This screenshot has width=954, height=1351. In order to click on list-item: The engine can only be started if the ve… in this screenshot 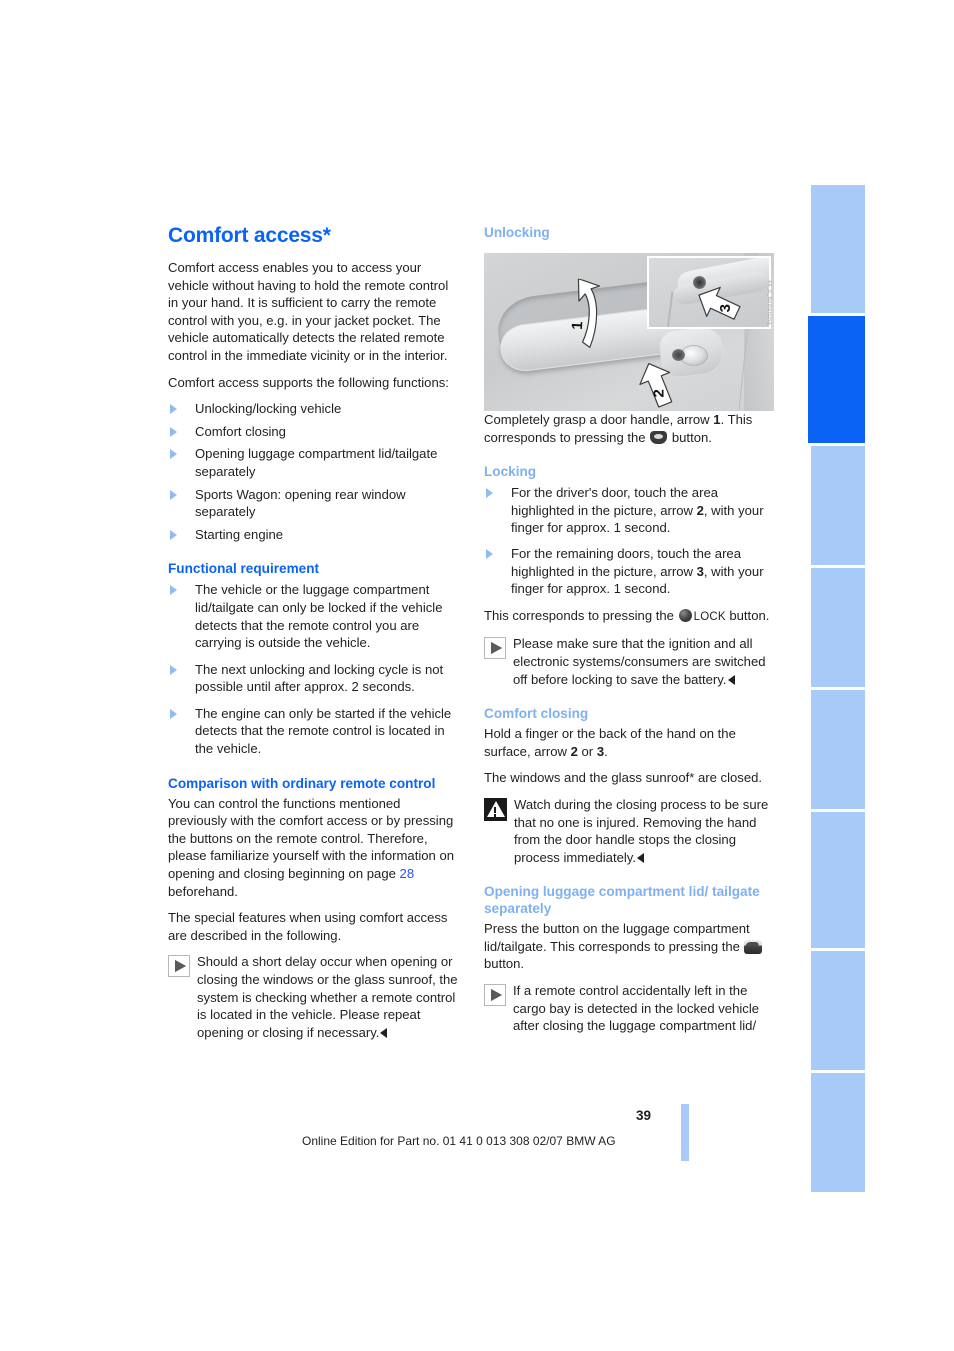, I will do `click(313, 731)`.